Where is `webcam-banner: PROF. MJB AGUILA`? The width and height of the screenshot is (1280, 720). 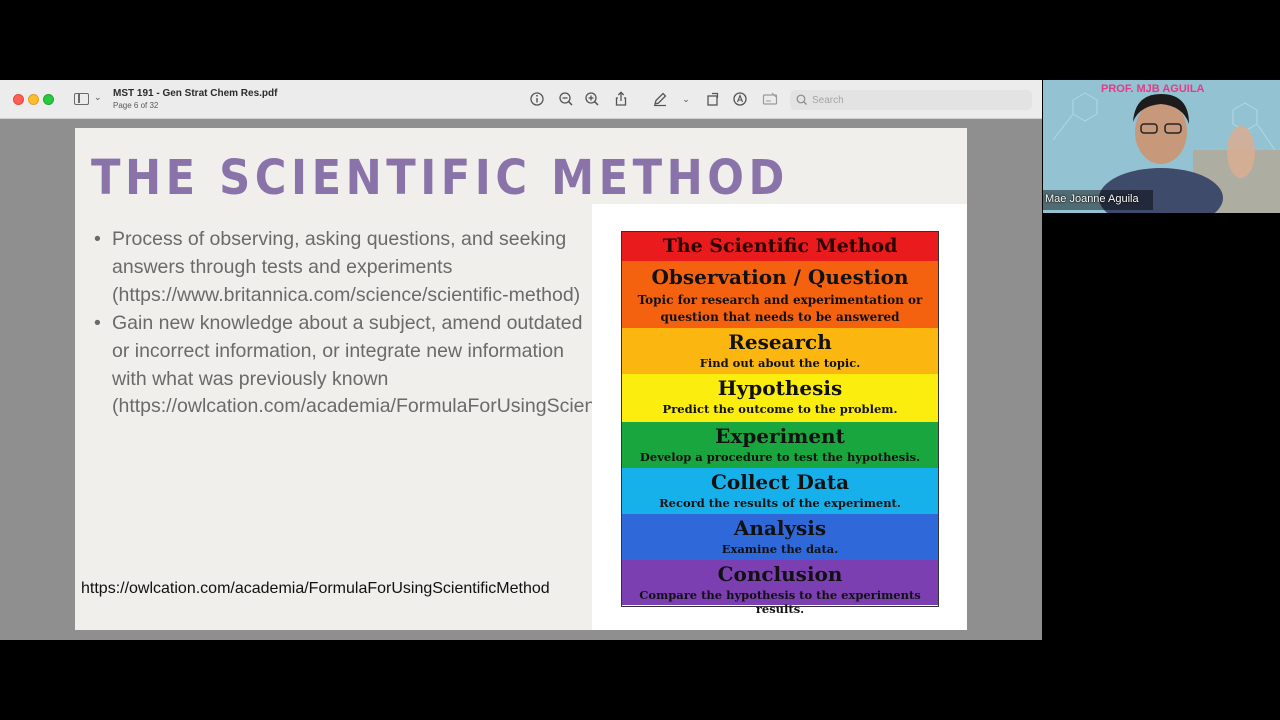
webcam-banner: PROF. MJB AGUILA is located at coordinates (1153, 89).